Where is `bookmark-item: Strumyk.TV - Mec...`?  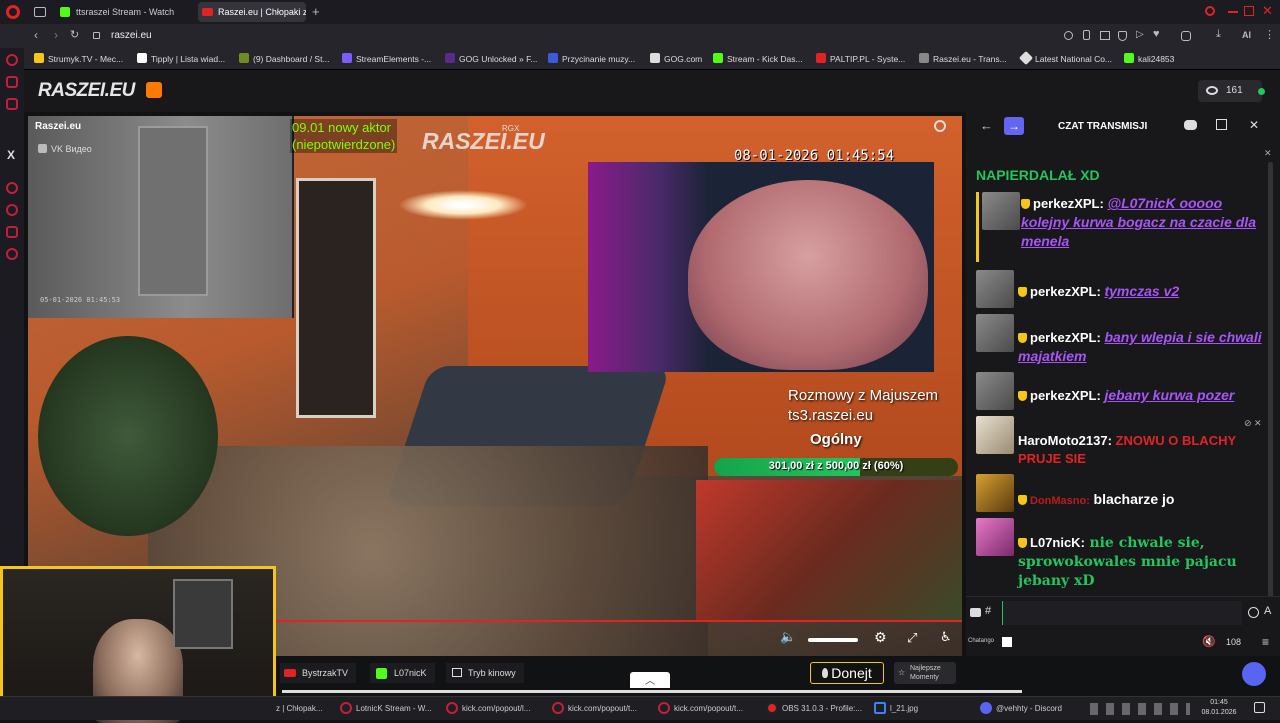 bookmark-item: Strumyk.TV - Mec... is located at coordinates (78, 59).